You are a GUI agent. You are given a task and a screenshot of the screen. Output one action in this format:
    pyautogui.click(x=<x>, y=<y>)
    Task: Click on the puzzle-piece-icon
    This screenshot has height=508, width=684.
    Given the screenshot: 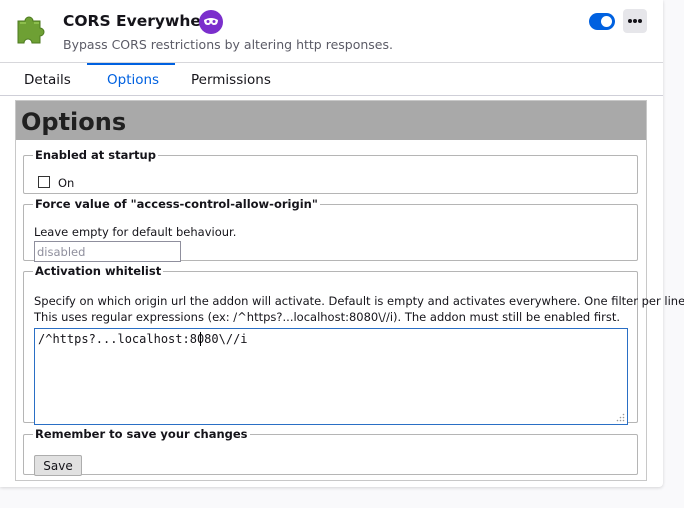 What is the action you would take?
    pyautogui.click(x=31, y=30)
    